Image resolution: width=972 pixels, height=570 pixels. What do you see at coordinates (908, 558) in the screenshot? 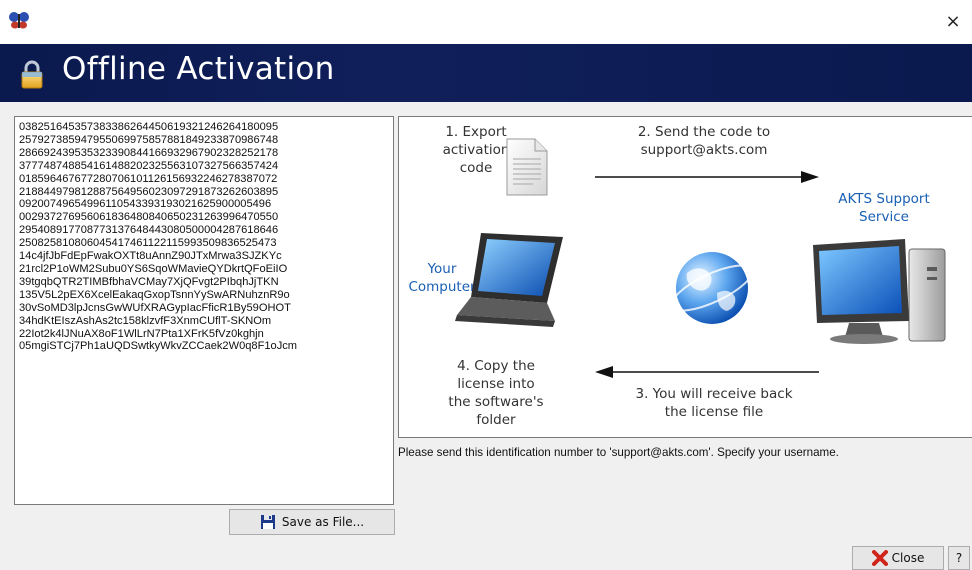
I see `close-button-label: Close` at bounding box center [908, 558].